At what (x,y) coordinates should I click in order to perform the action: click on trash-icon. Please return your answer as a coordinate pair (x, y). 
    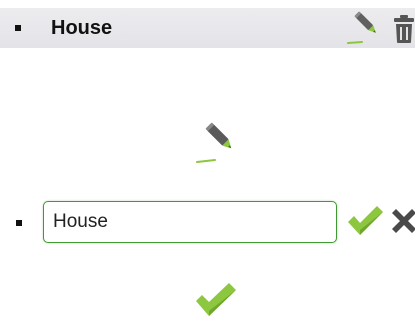
    Looking at the image, I should click on (404, 29).